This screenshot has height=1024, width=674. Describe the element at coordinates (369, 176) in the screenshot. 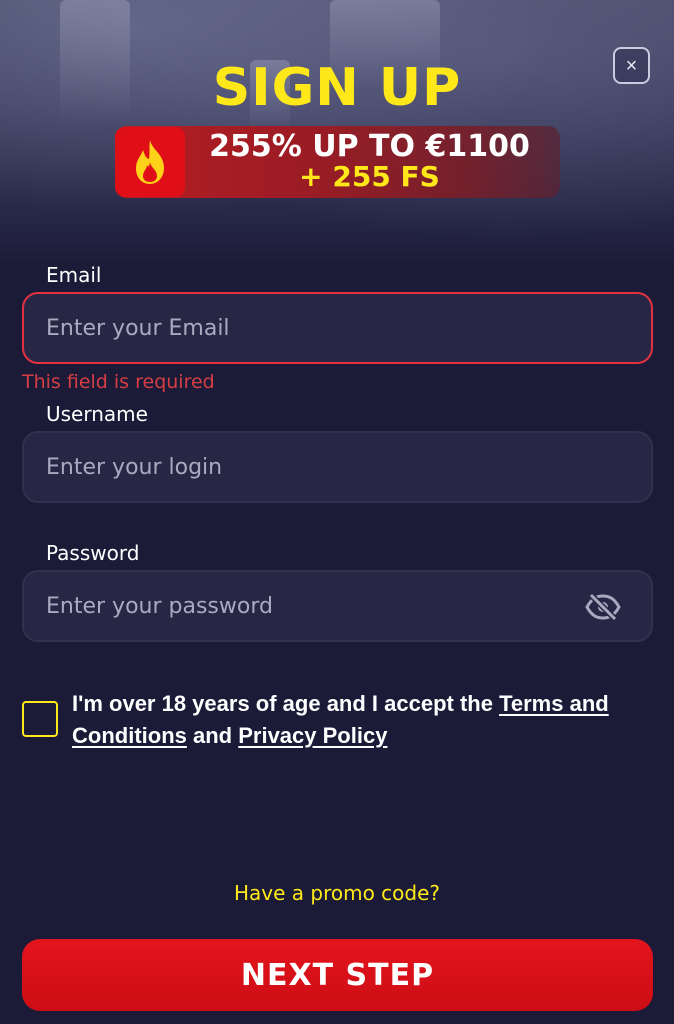

I see `bonus-free-spins: + 255 FS` at that location.